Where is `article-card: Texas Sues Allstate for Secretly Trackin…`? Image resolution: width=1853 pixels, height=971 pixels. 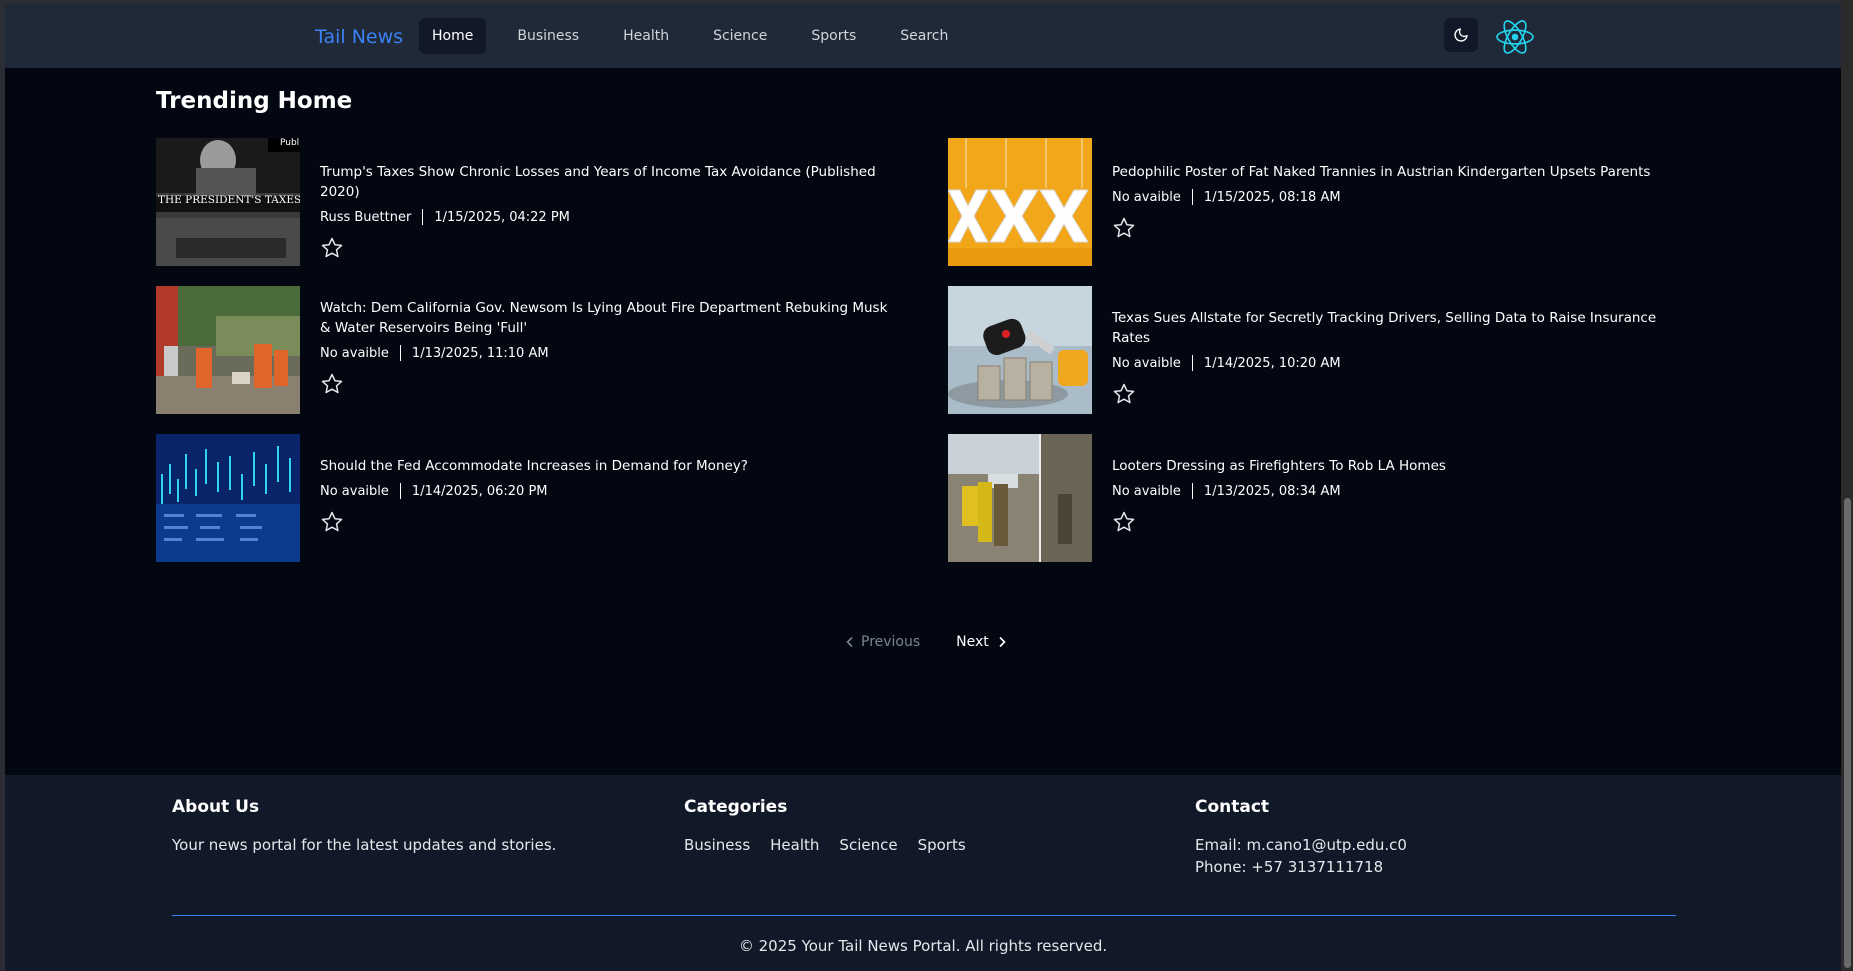
article-card: Texas Sues Allstate for Secretly Trackin… is located at coordinates (1318, 350).